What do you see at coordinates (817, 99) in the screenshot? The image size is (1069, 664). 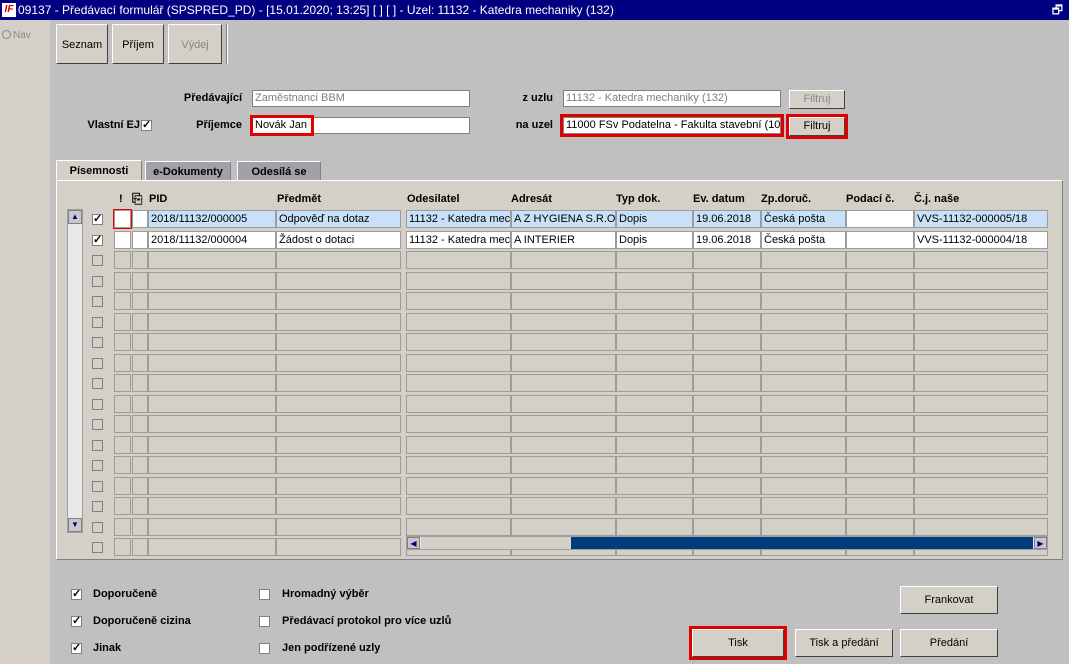 I see `filtruj-z-uzlu-button: Filtruj` at bounding box center [817, 99].